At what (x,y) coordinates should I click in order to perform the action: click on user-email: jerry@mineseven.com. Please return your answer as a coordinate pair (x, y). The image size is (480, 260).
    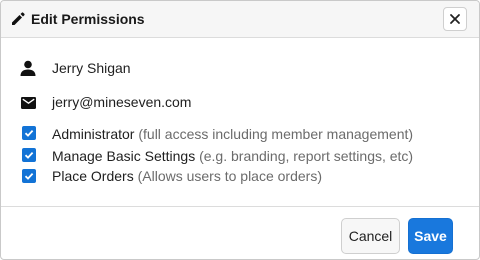
    Looking at the image, I should click on (122, 102).